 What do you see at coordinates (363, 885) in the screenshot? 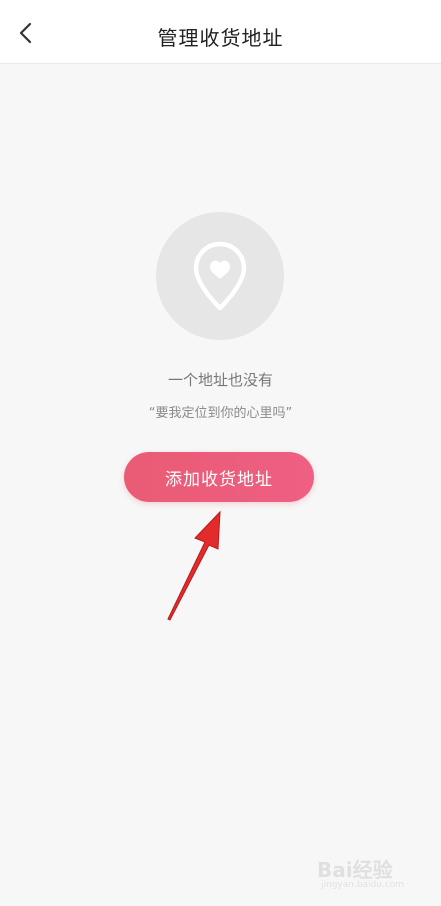
I see `watermark-subtext: jingyan.baidu.com` at bounding box center [363, 885].